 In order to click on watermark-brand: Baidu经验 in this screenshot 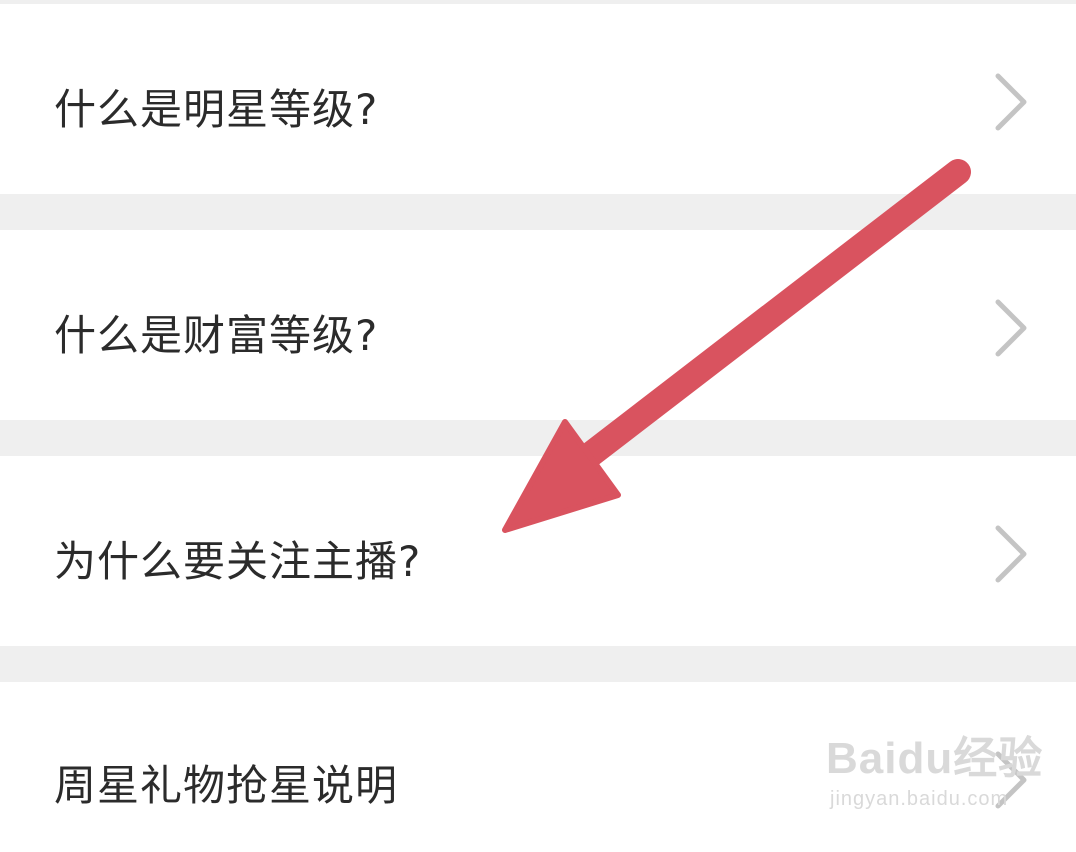, I will do `click(935, 758)`.